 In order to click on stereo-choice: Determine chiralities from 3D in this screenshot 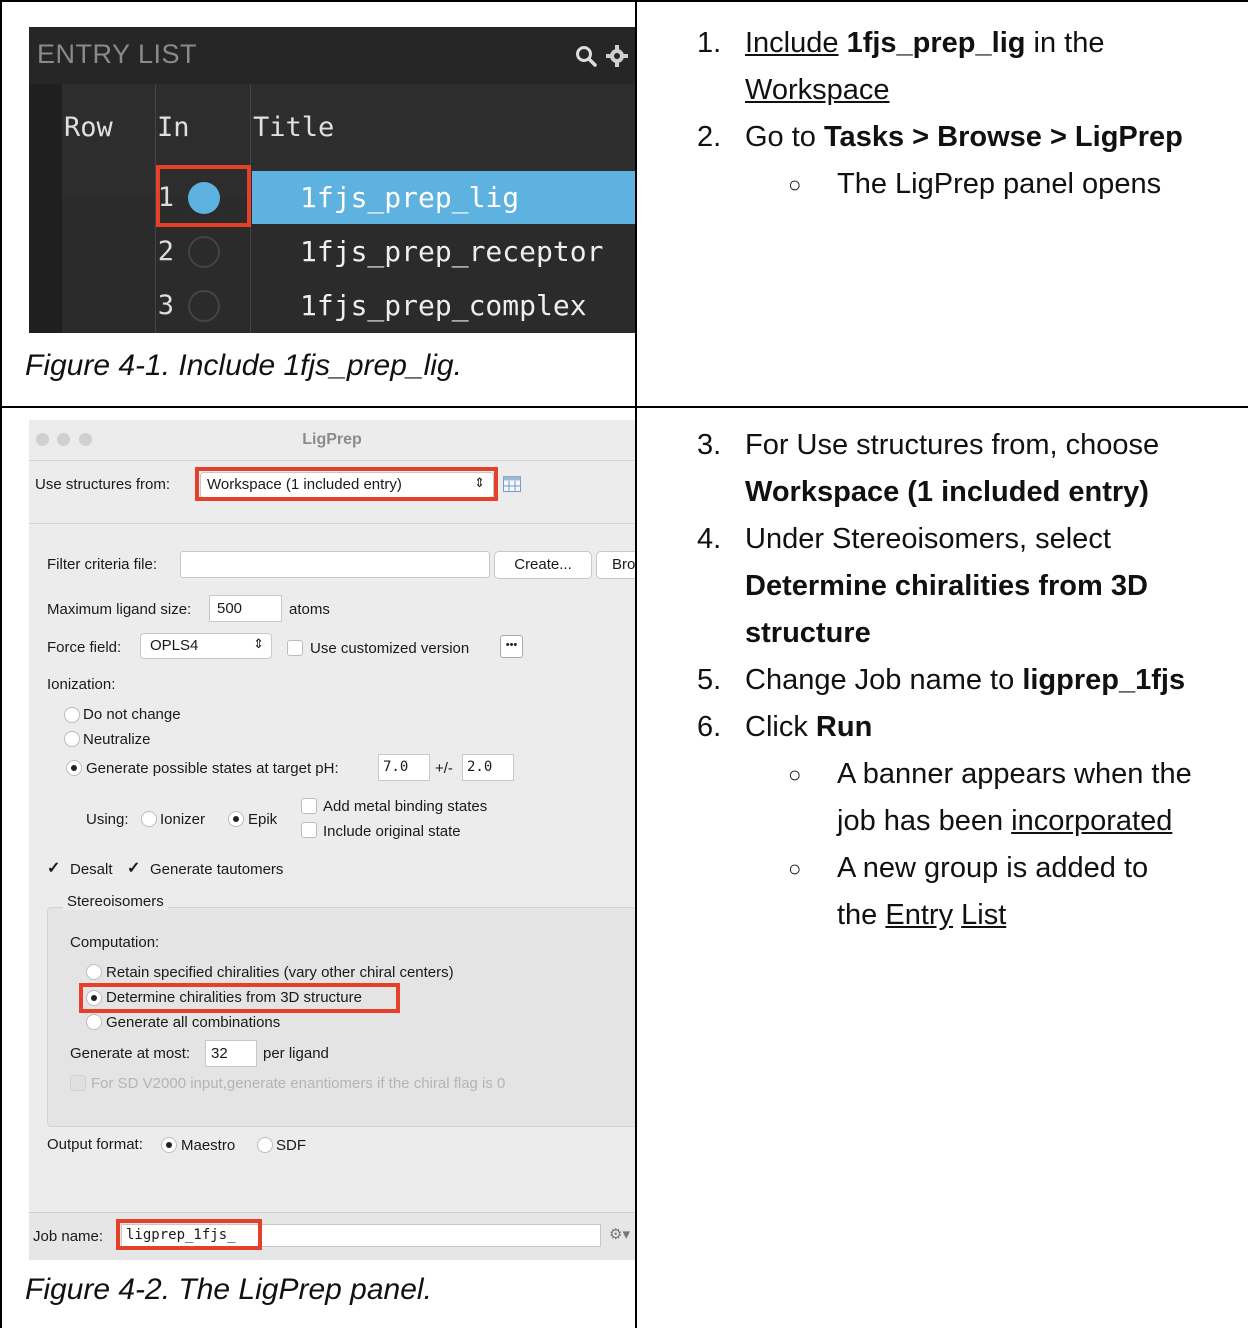, I will do `click(946, 586)`.